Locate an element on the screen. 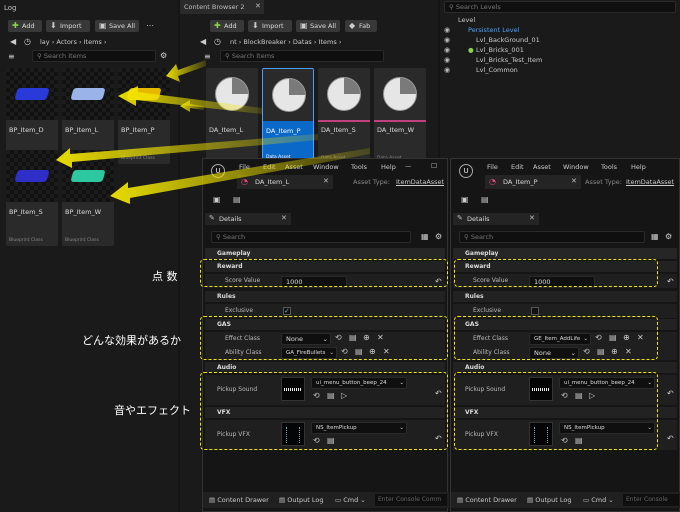 The height and width of the screenshot is (512, 680). arrow-da-item-l is located at coordinates (186, 71).